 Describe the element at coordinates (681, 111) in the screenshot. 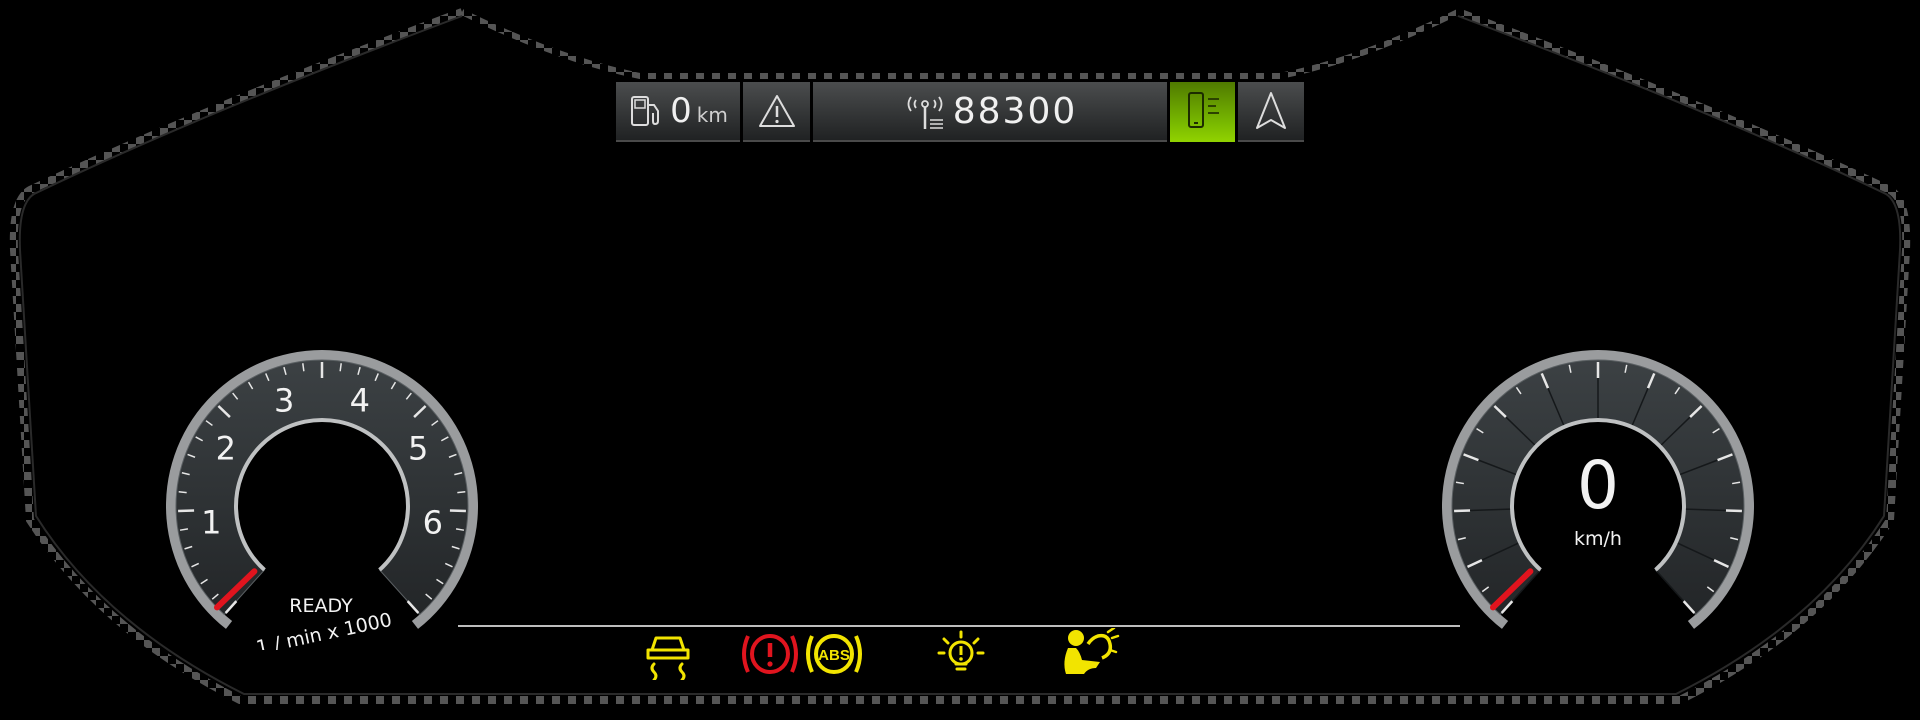

I see `range-value: 0` at that location.